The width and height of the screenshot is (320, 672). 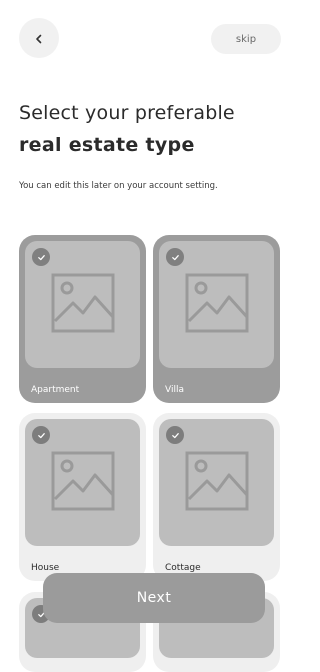 What do you see at coordinates (183, 568) in the screenshot?
I see `card-label: Cottage` at bounding box center [183, 568].